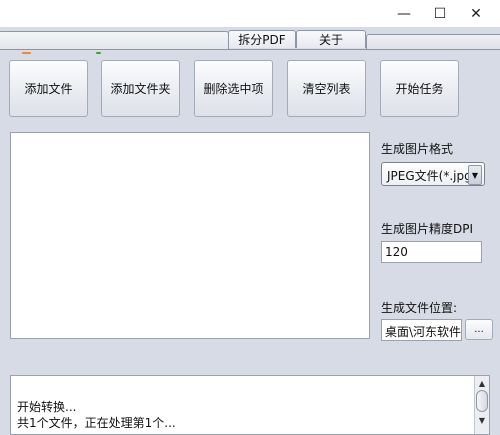 The image size is (500, 435). Describe the element at coordinates (417, 149) in the screenshot. I see `format-label: 生成图片格式` at that location.